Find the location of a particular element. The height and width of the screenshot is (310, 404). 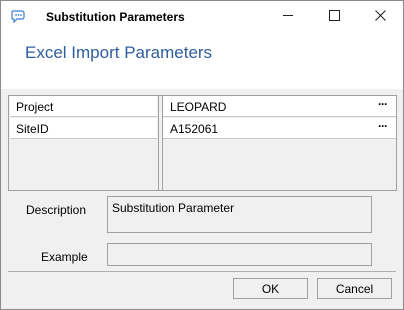

window-title: Substitution Parameters is located at coordinates (115, 17).